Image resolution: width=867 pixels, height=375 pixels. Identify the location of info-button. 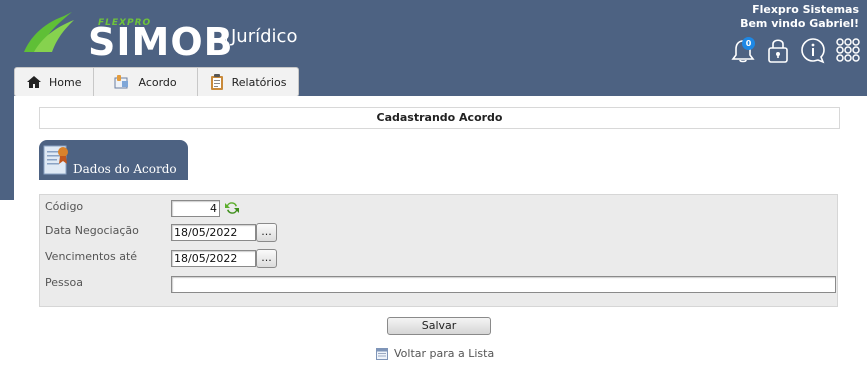
(813, 50).